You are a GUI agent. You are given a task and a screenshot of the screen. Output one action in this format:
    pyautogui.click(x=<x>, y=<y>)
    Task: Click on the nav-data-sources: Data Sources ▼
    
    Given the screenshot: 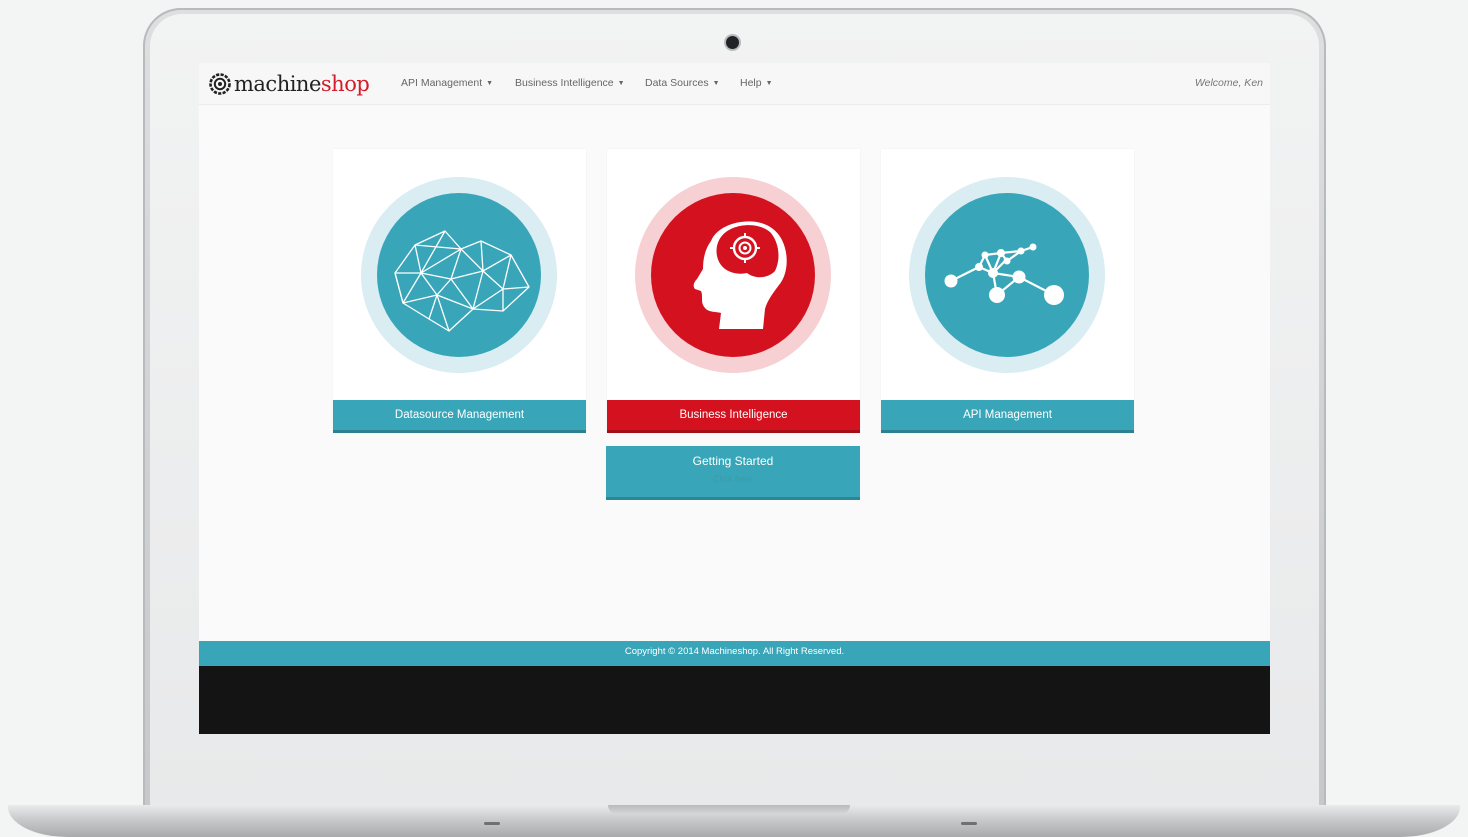 What is the action you would take?
    pyautogui.click(x=682, y=83)
    